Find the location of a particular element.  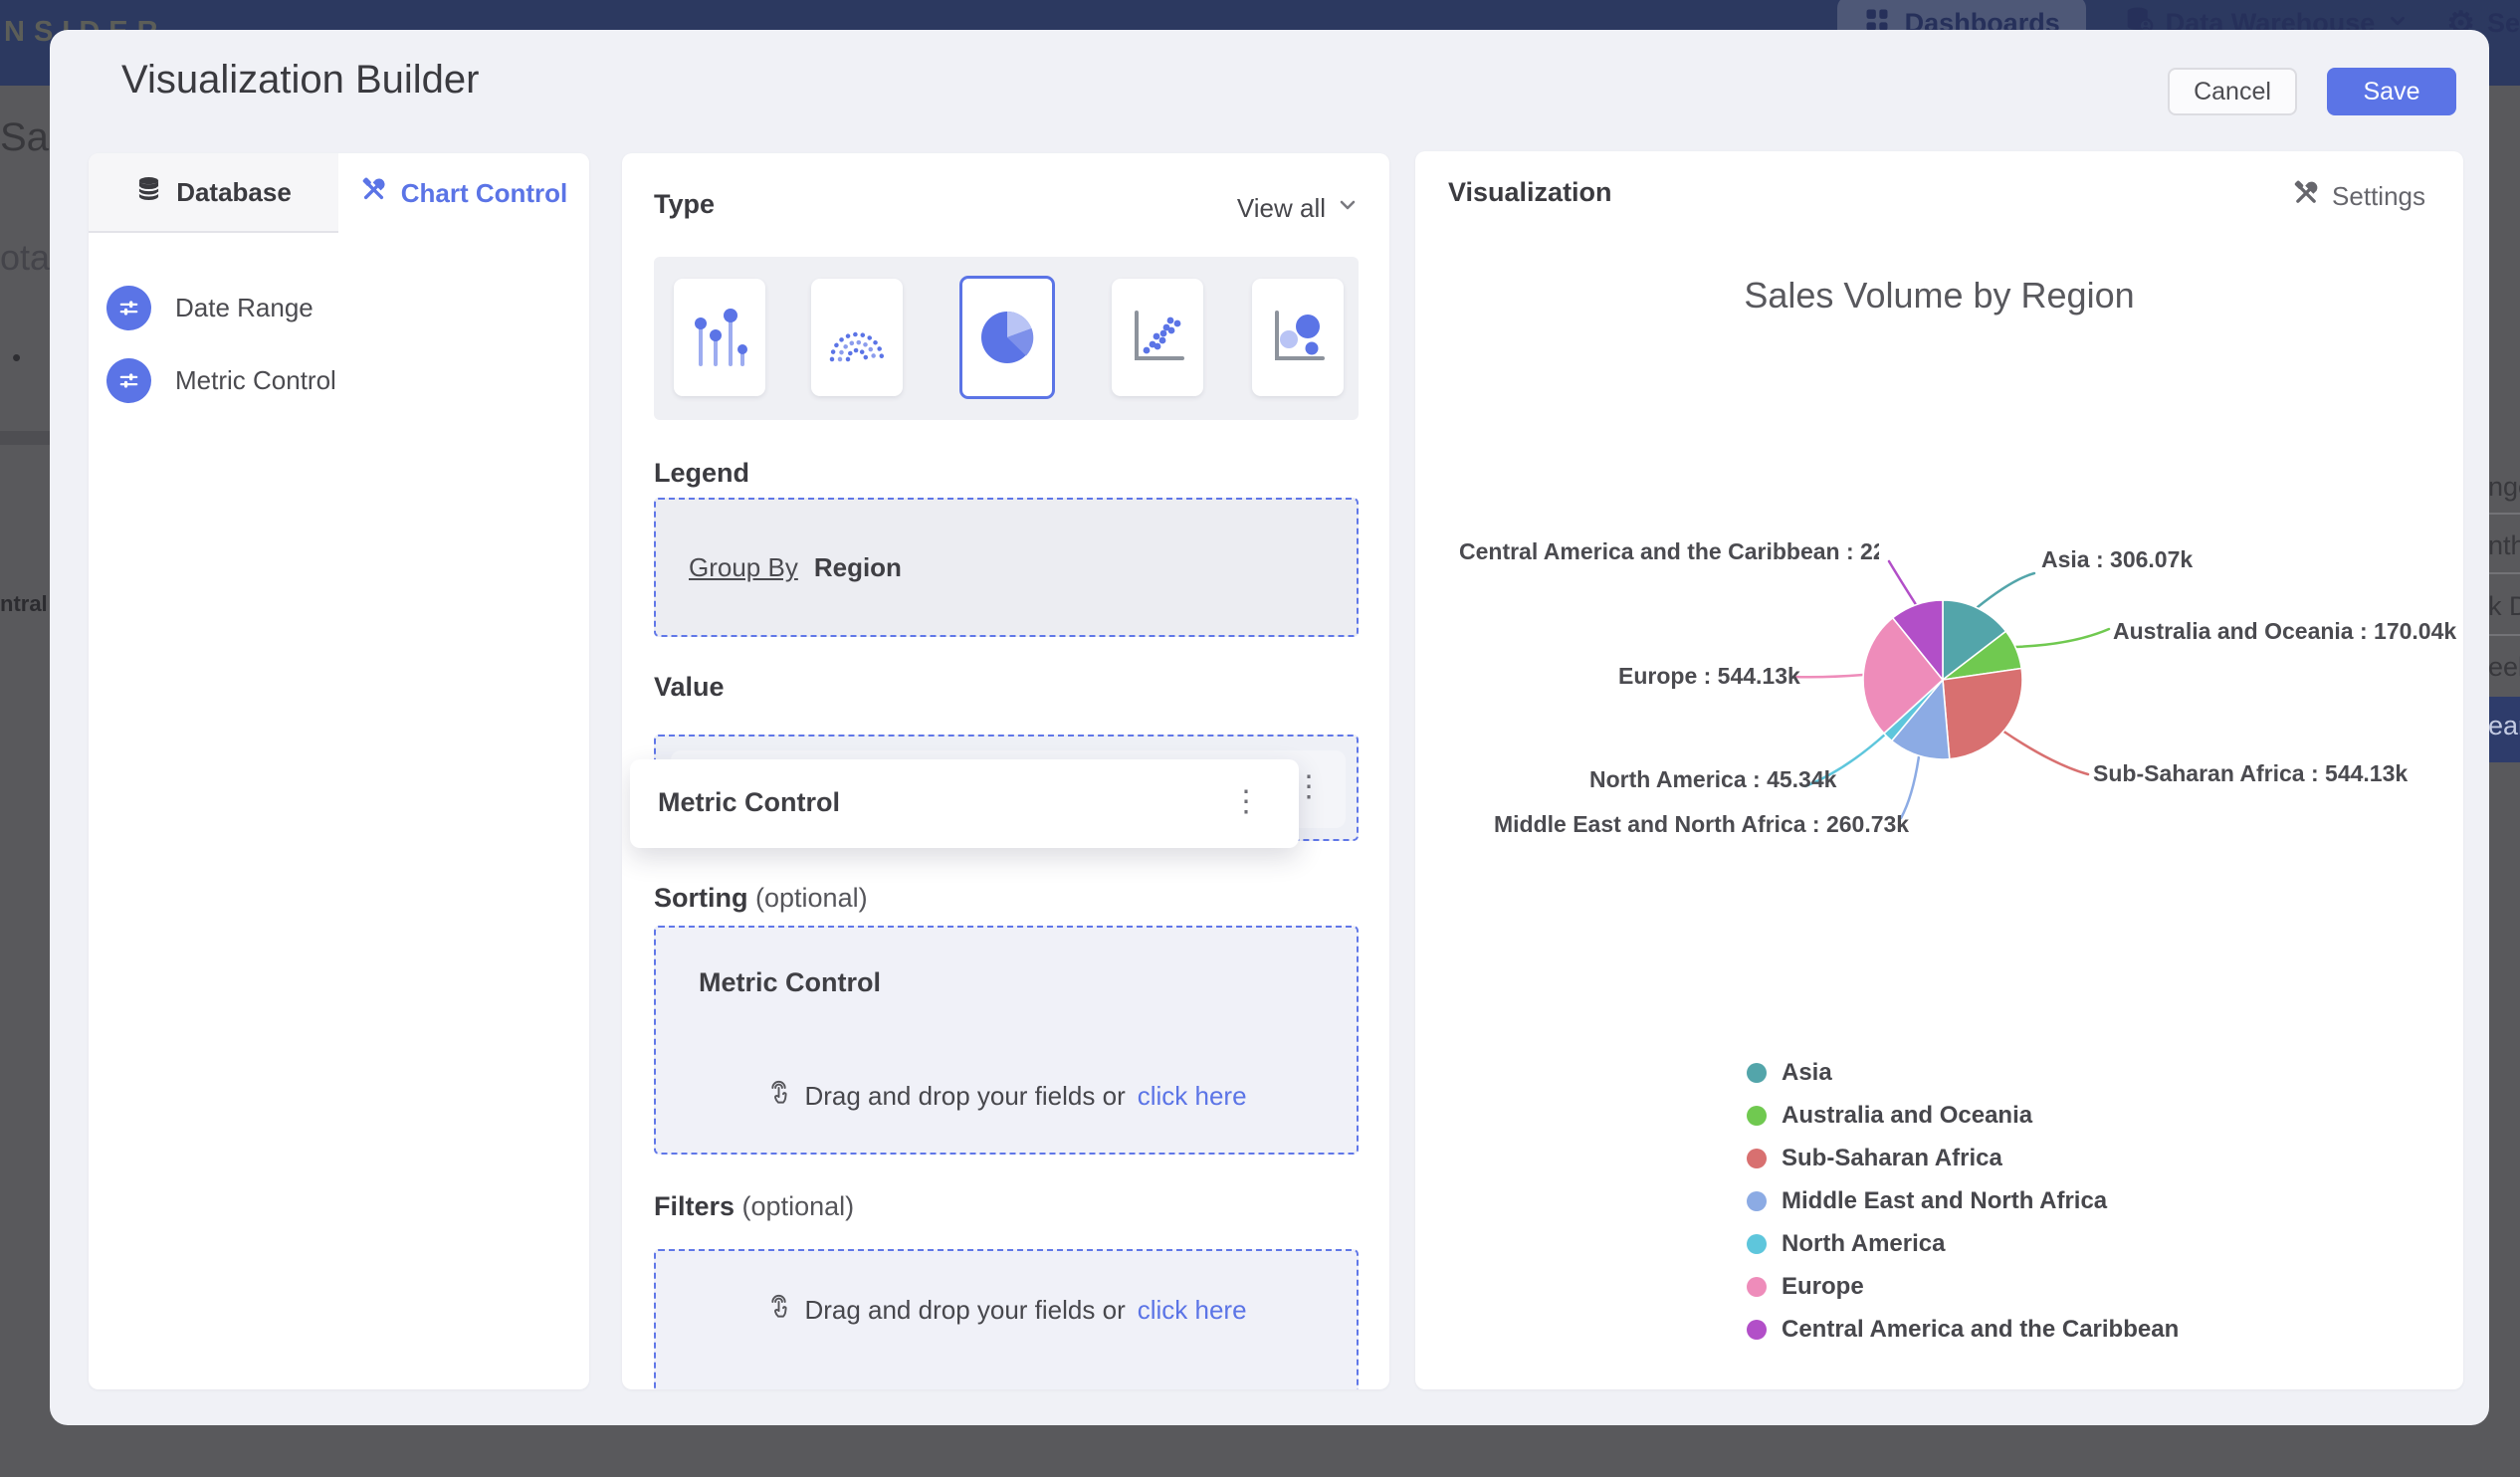

pie-slice is located at coordinates (1982, 713).